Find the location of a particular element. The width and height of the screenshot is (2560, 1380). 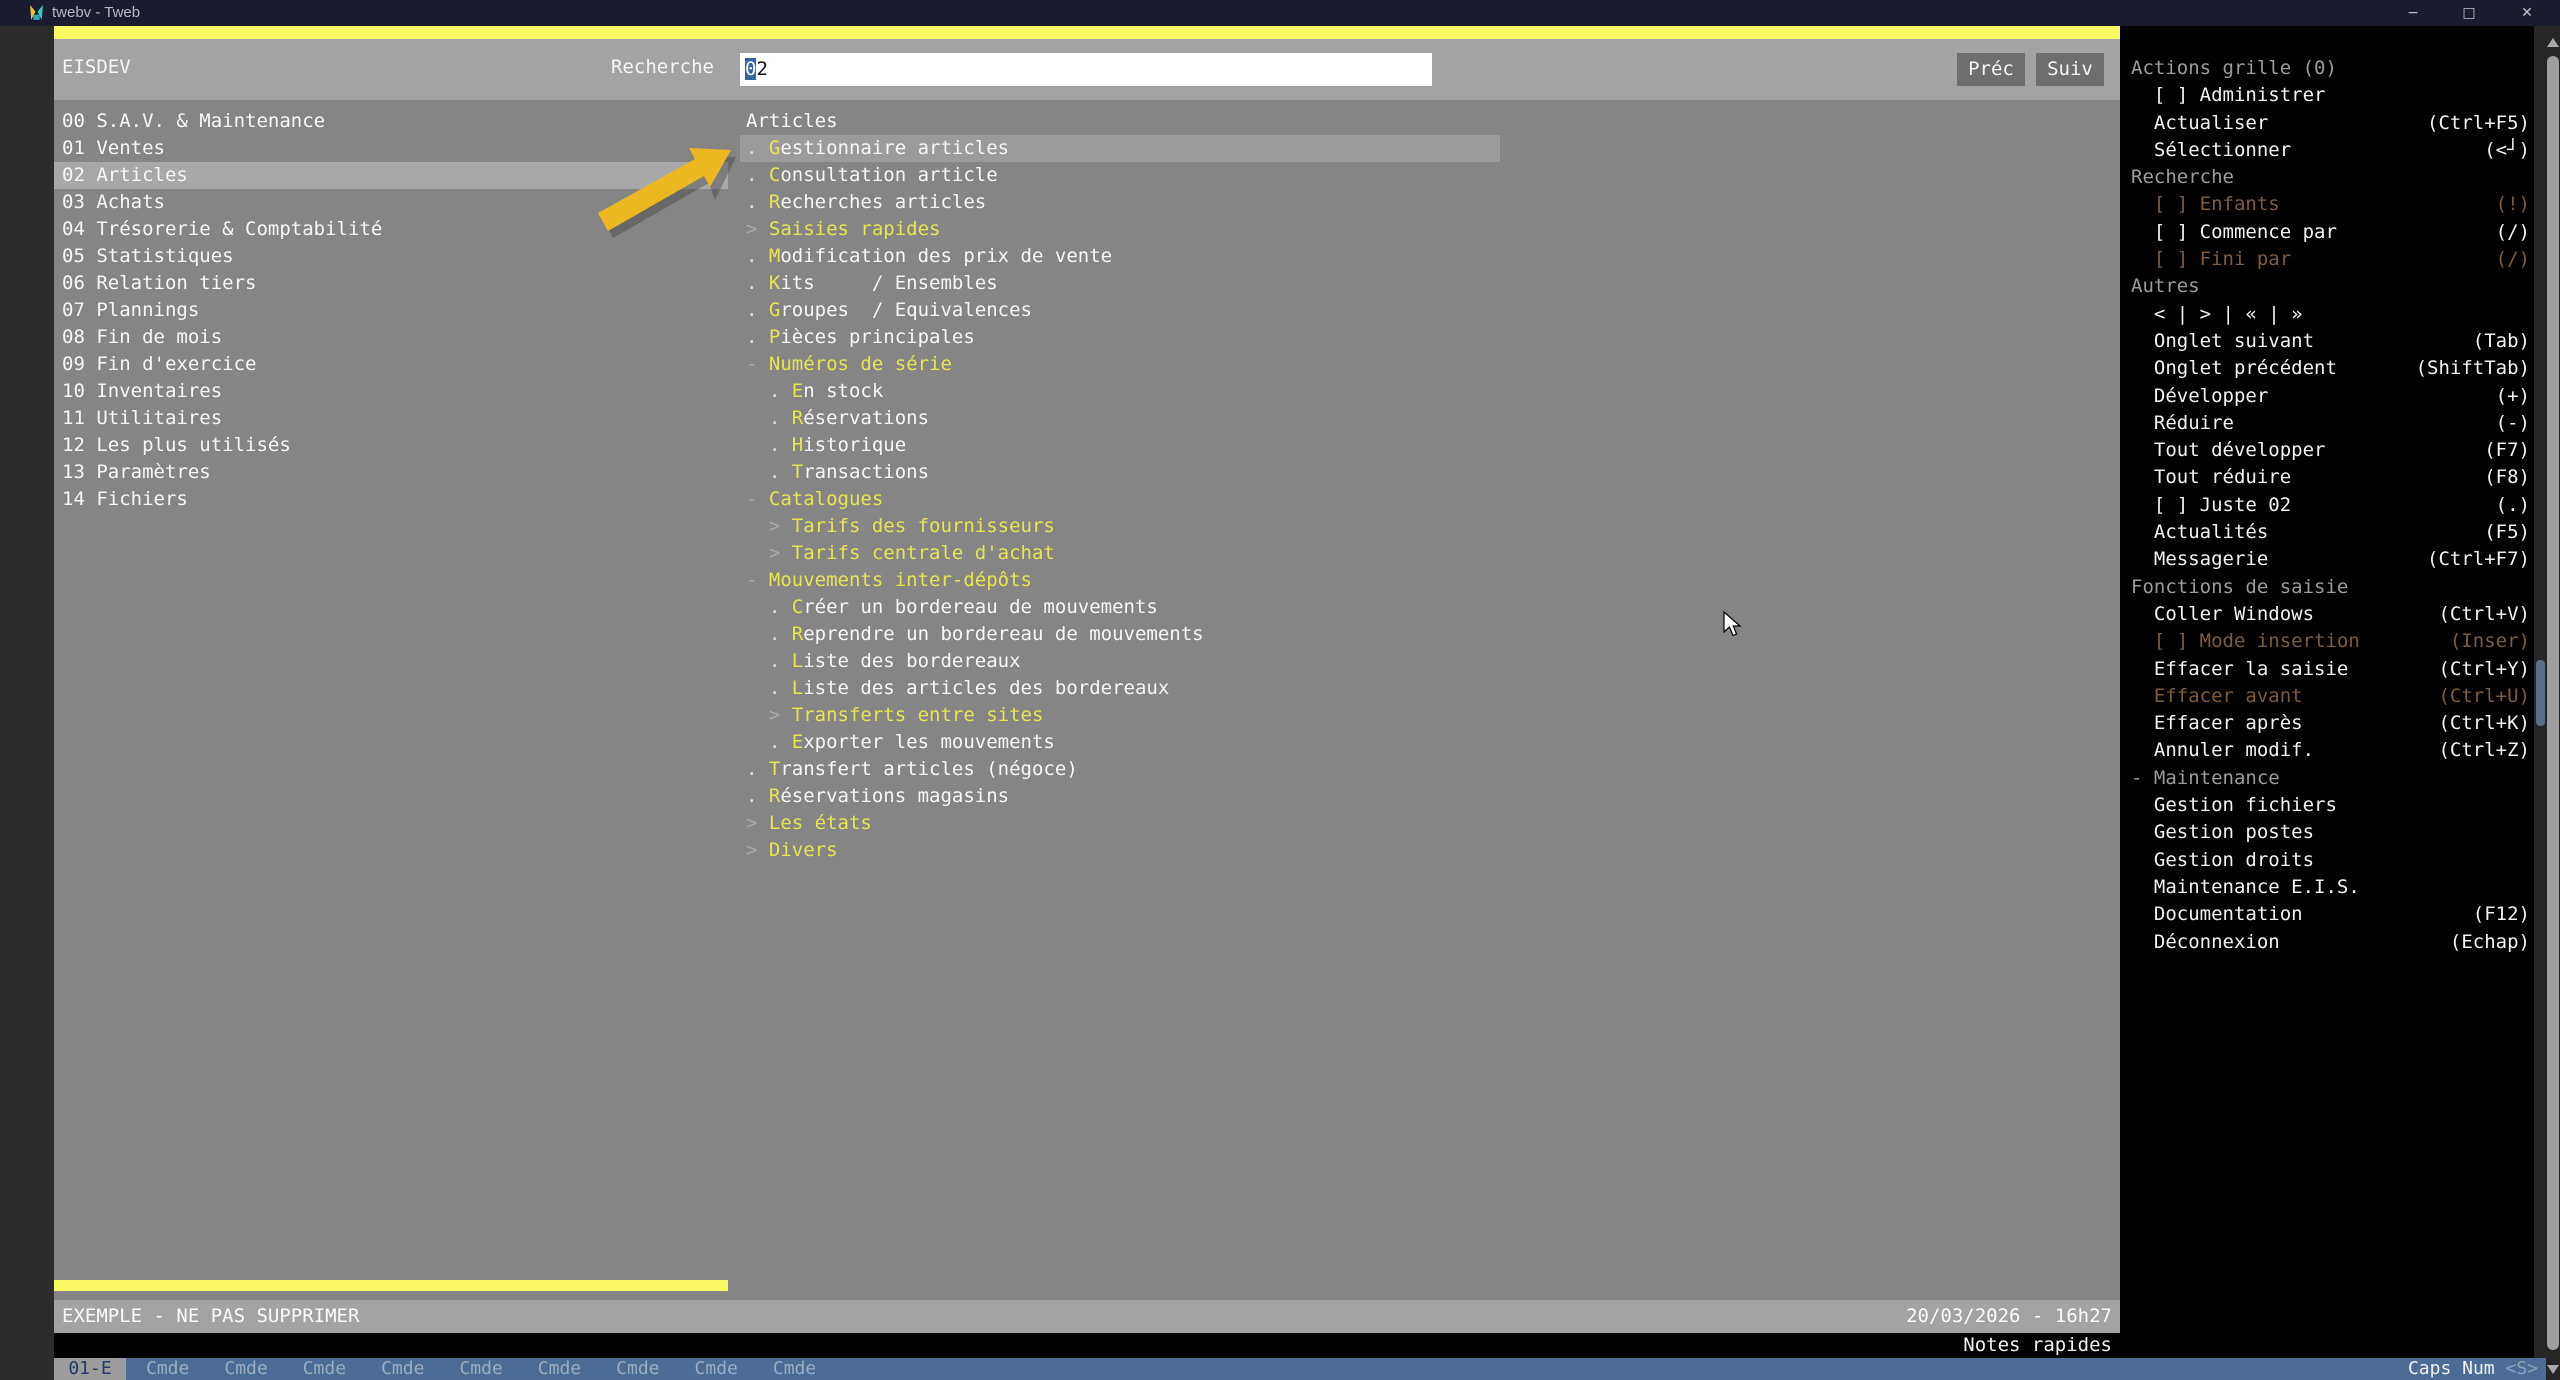

articles-menu-item: - Catalogues is located at coordinates (1430, 499).